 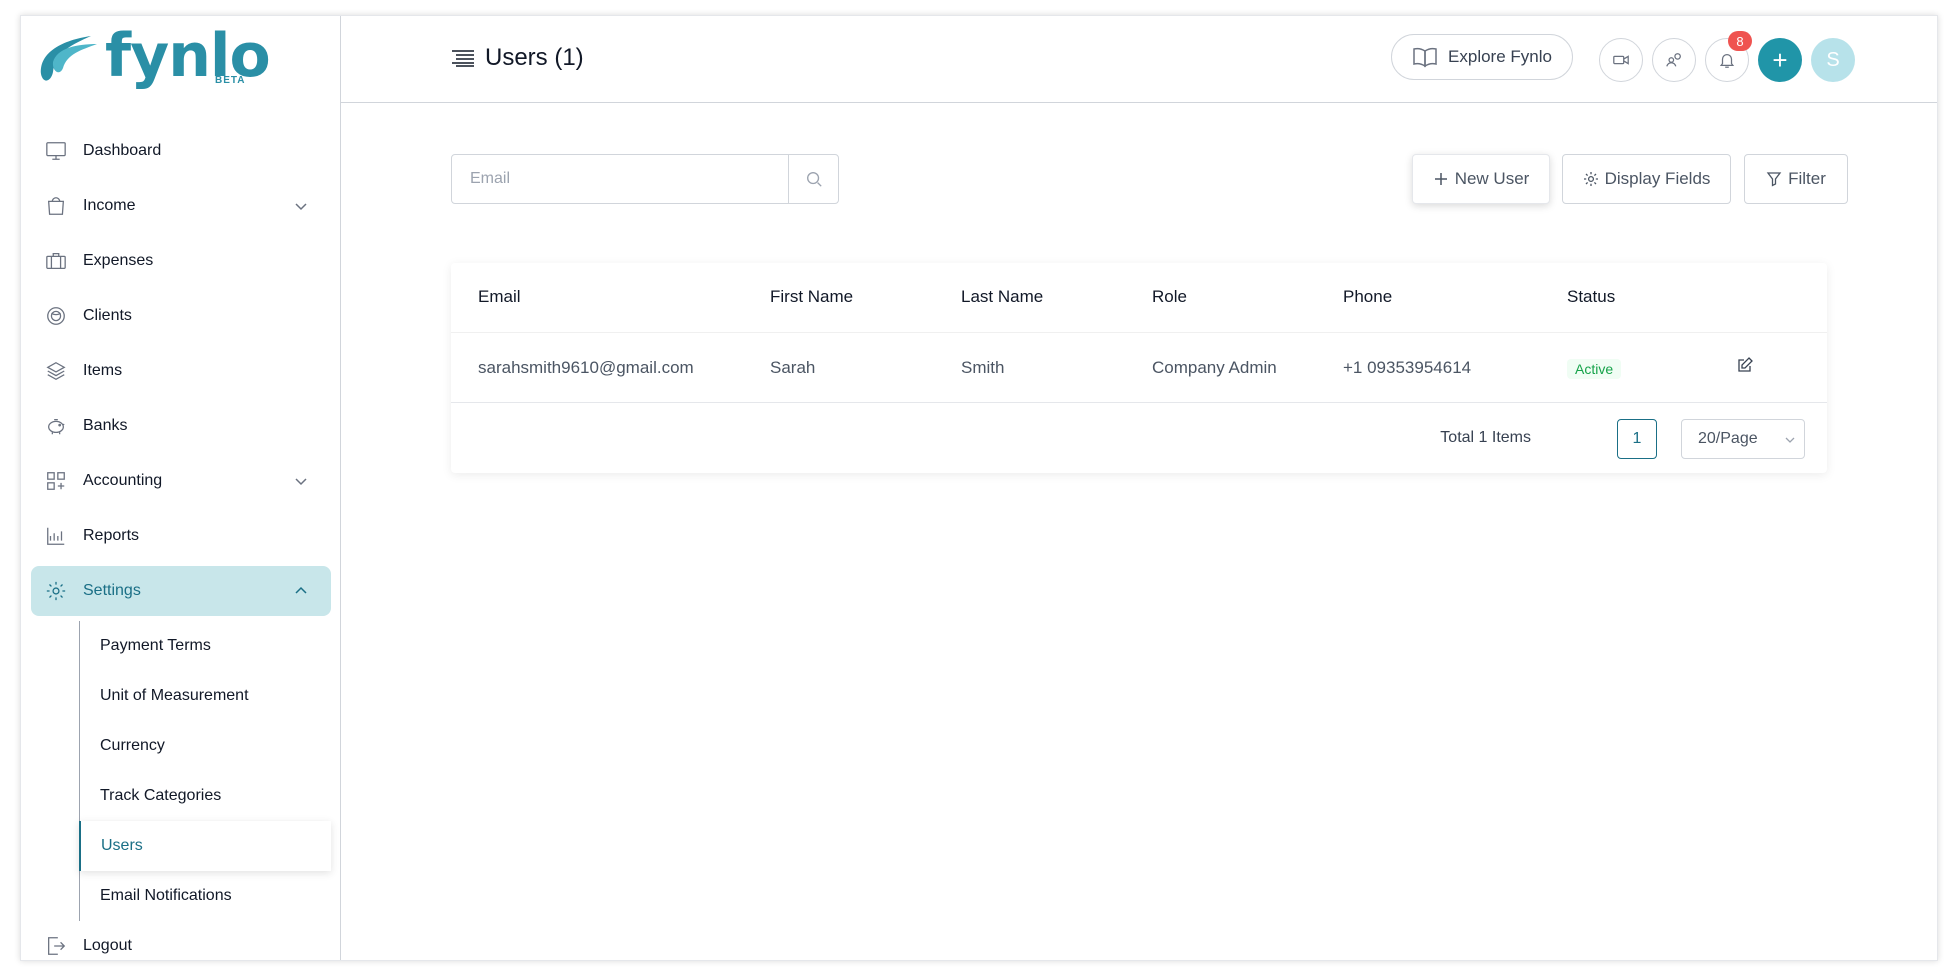 I want to click on sidebar-item-banks: Banks, so click(x=181, y=426).